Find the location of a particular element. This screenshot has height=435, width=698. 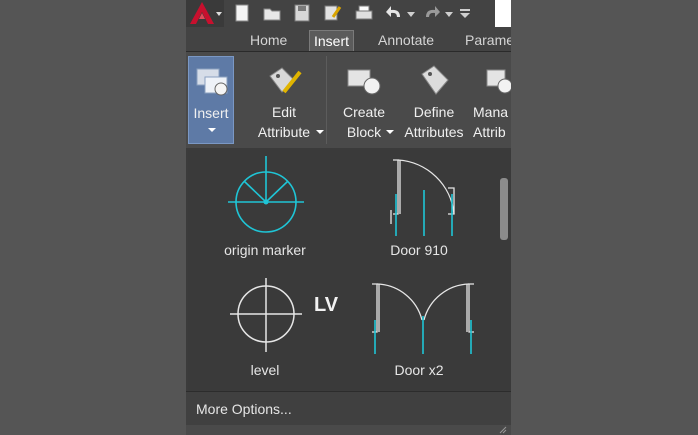

gallery-scrollbar-thumb is located at coordinates (504, 209).